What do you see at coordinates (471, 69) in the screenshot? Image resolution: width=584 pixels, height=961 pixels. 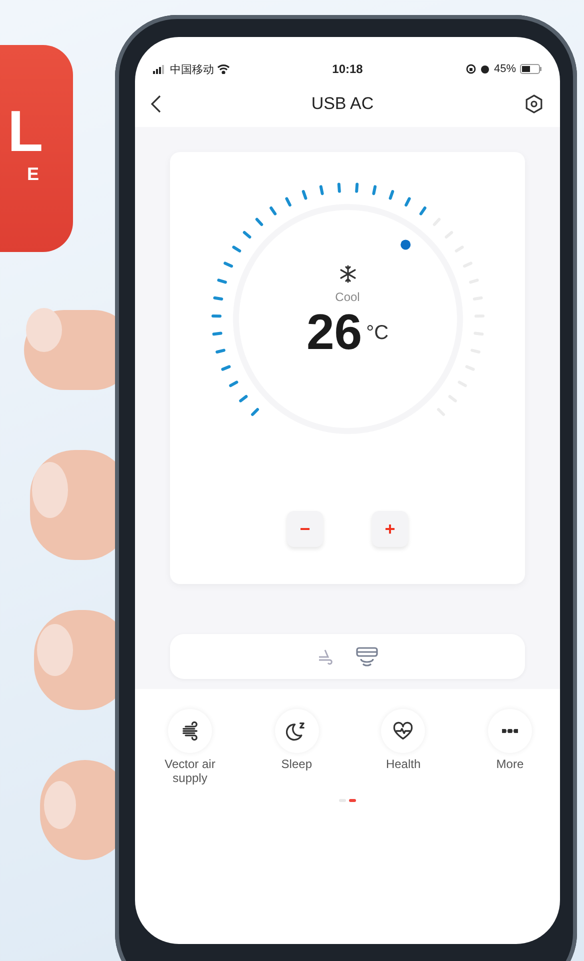 I see `lock-rotation-icon` at bounding box center [471, 69].